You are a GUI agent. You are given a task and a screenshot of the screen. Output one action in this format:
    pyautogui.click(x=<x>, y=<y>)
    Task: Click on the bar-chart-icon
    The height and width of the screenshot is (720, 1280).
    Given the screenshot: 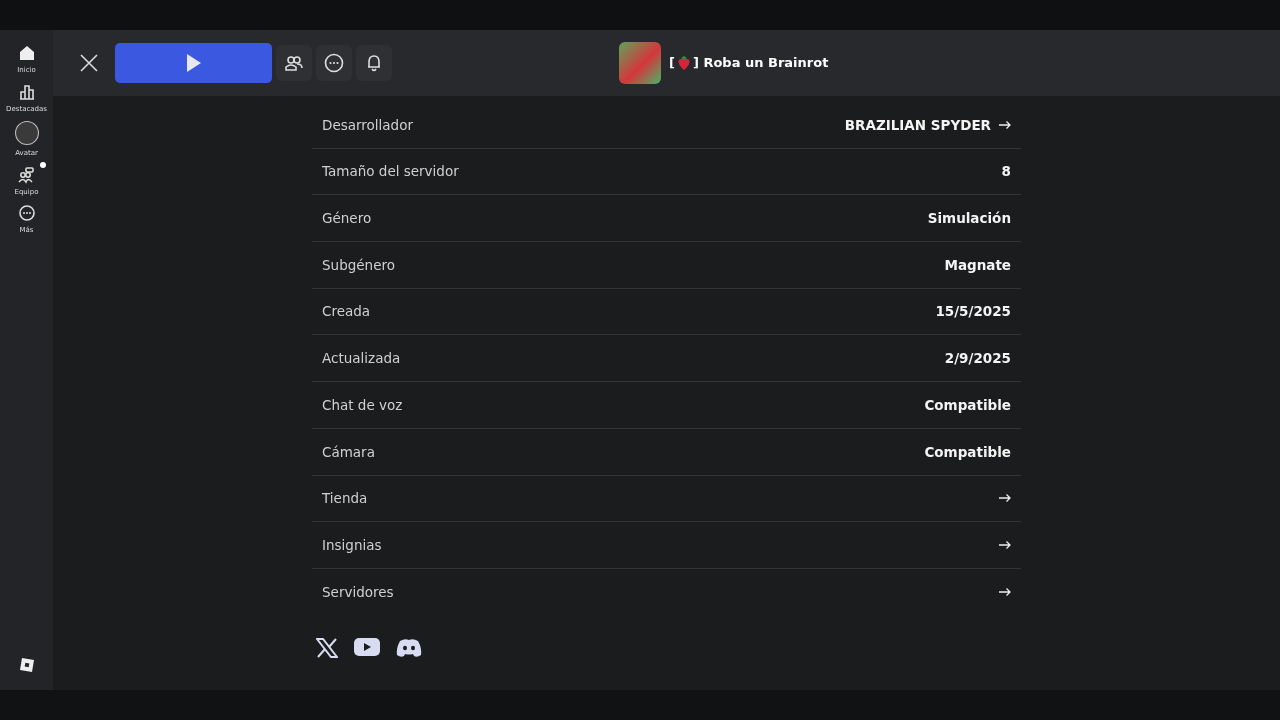 What is the action you would take?
    pyautogui.click(x=26, y=91)
    